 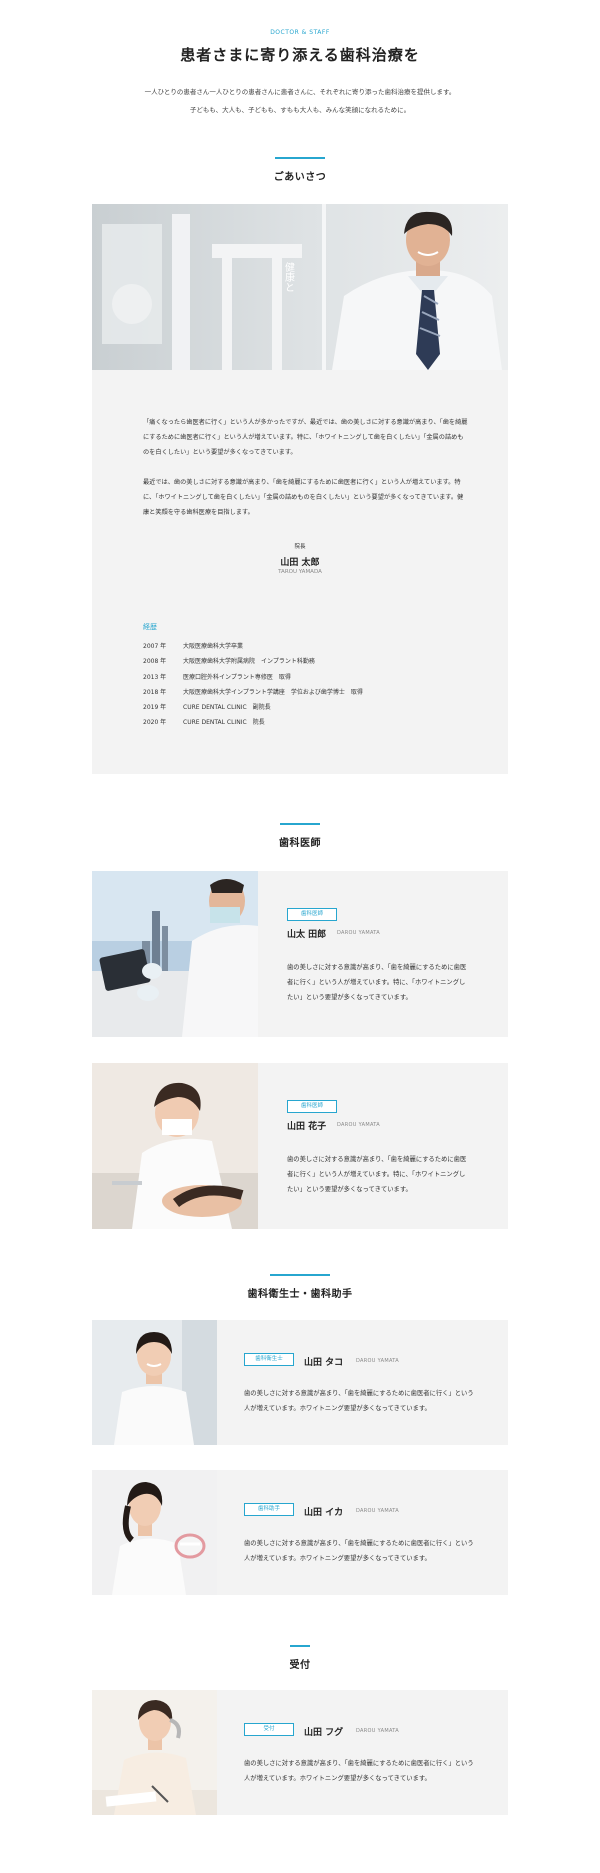 I want to click on greeting-heading: ごあいさつ, so click(x=300, y=170).